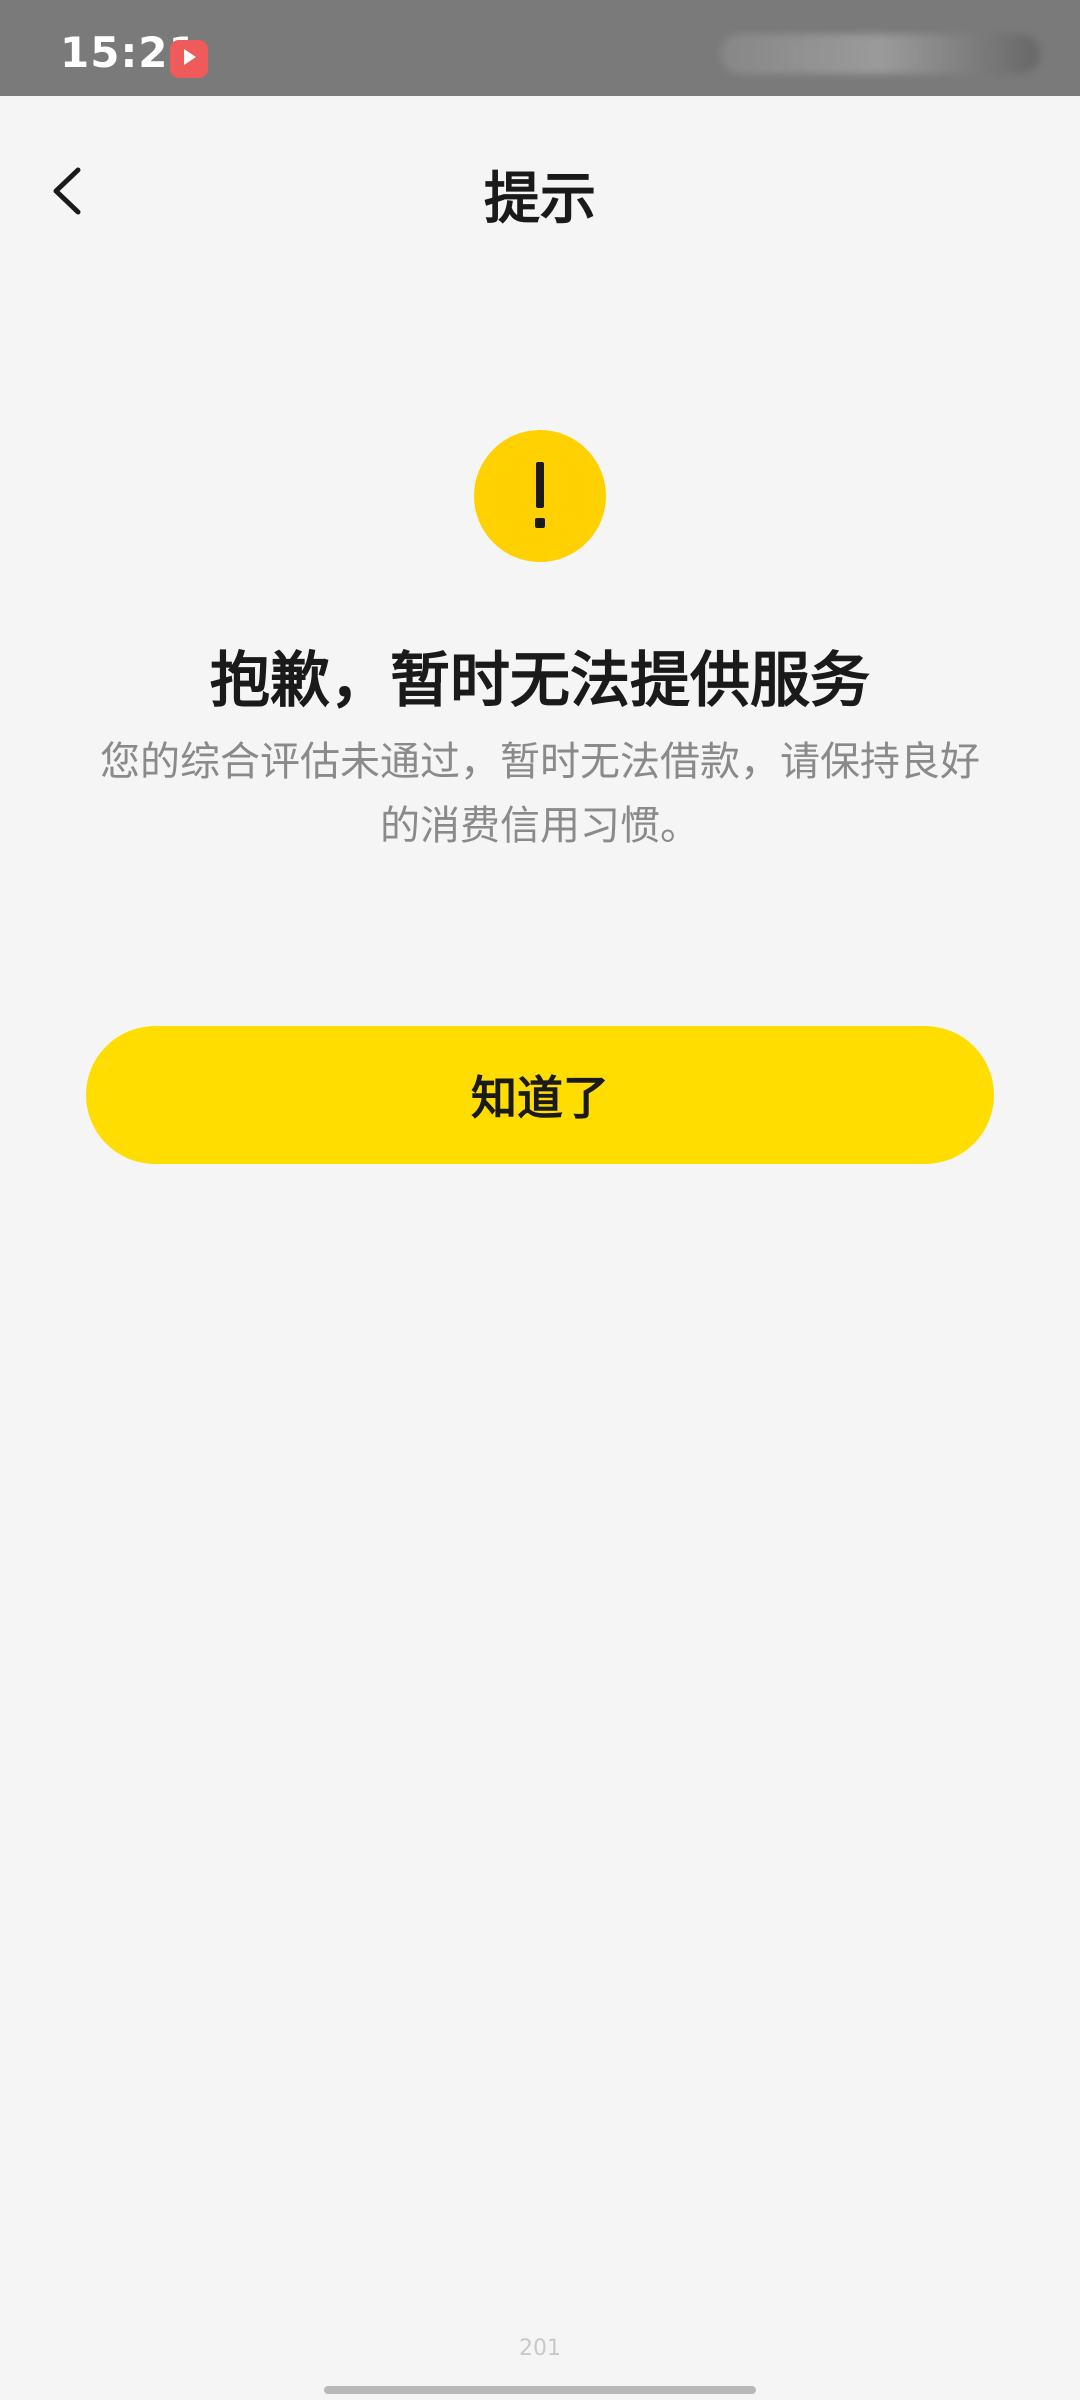  Describe the element at coordinates (540, 48) in the screenshot. I see `status-bar: 15:21` at that location.